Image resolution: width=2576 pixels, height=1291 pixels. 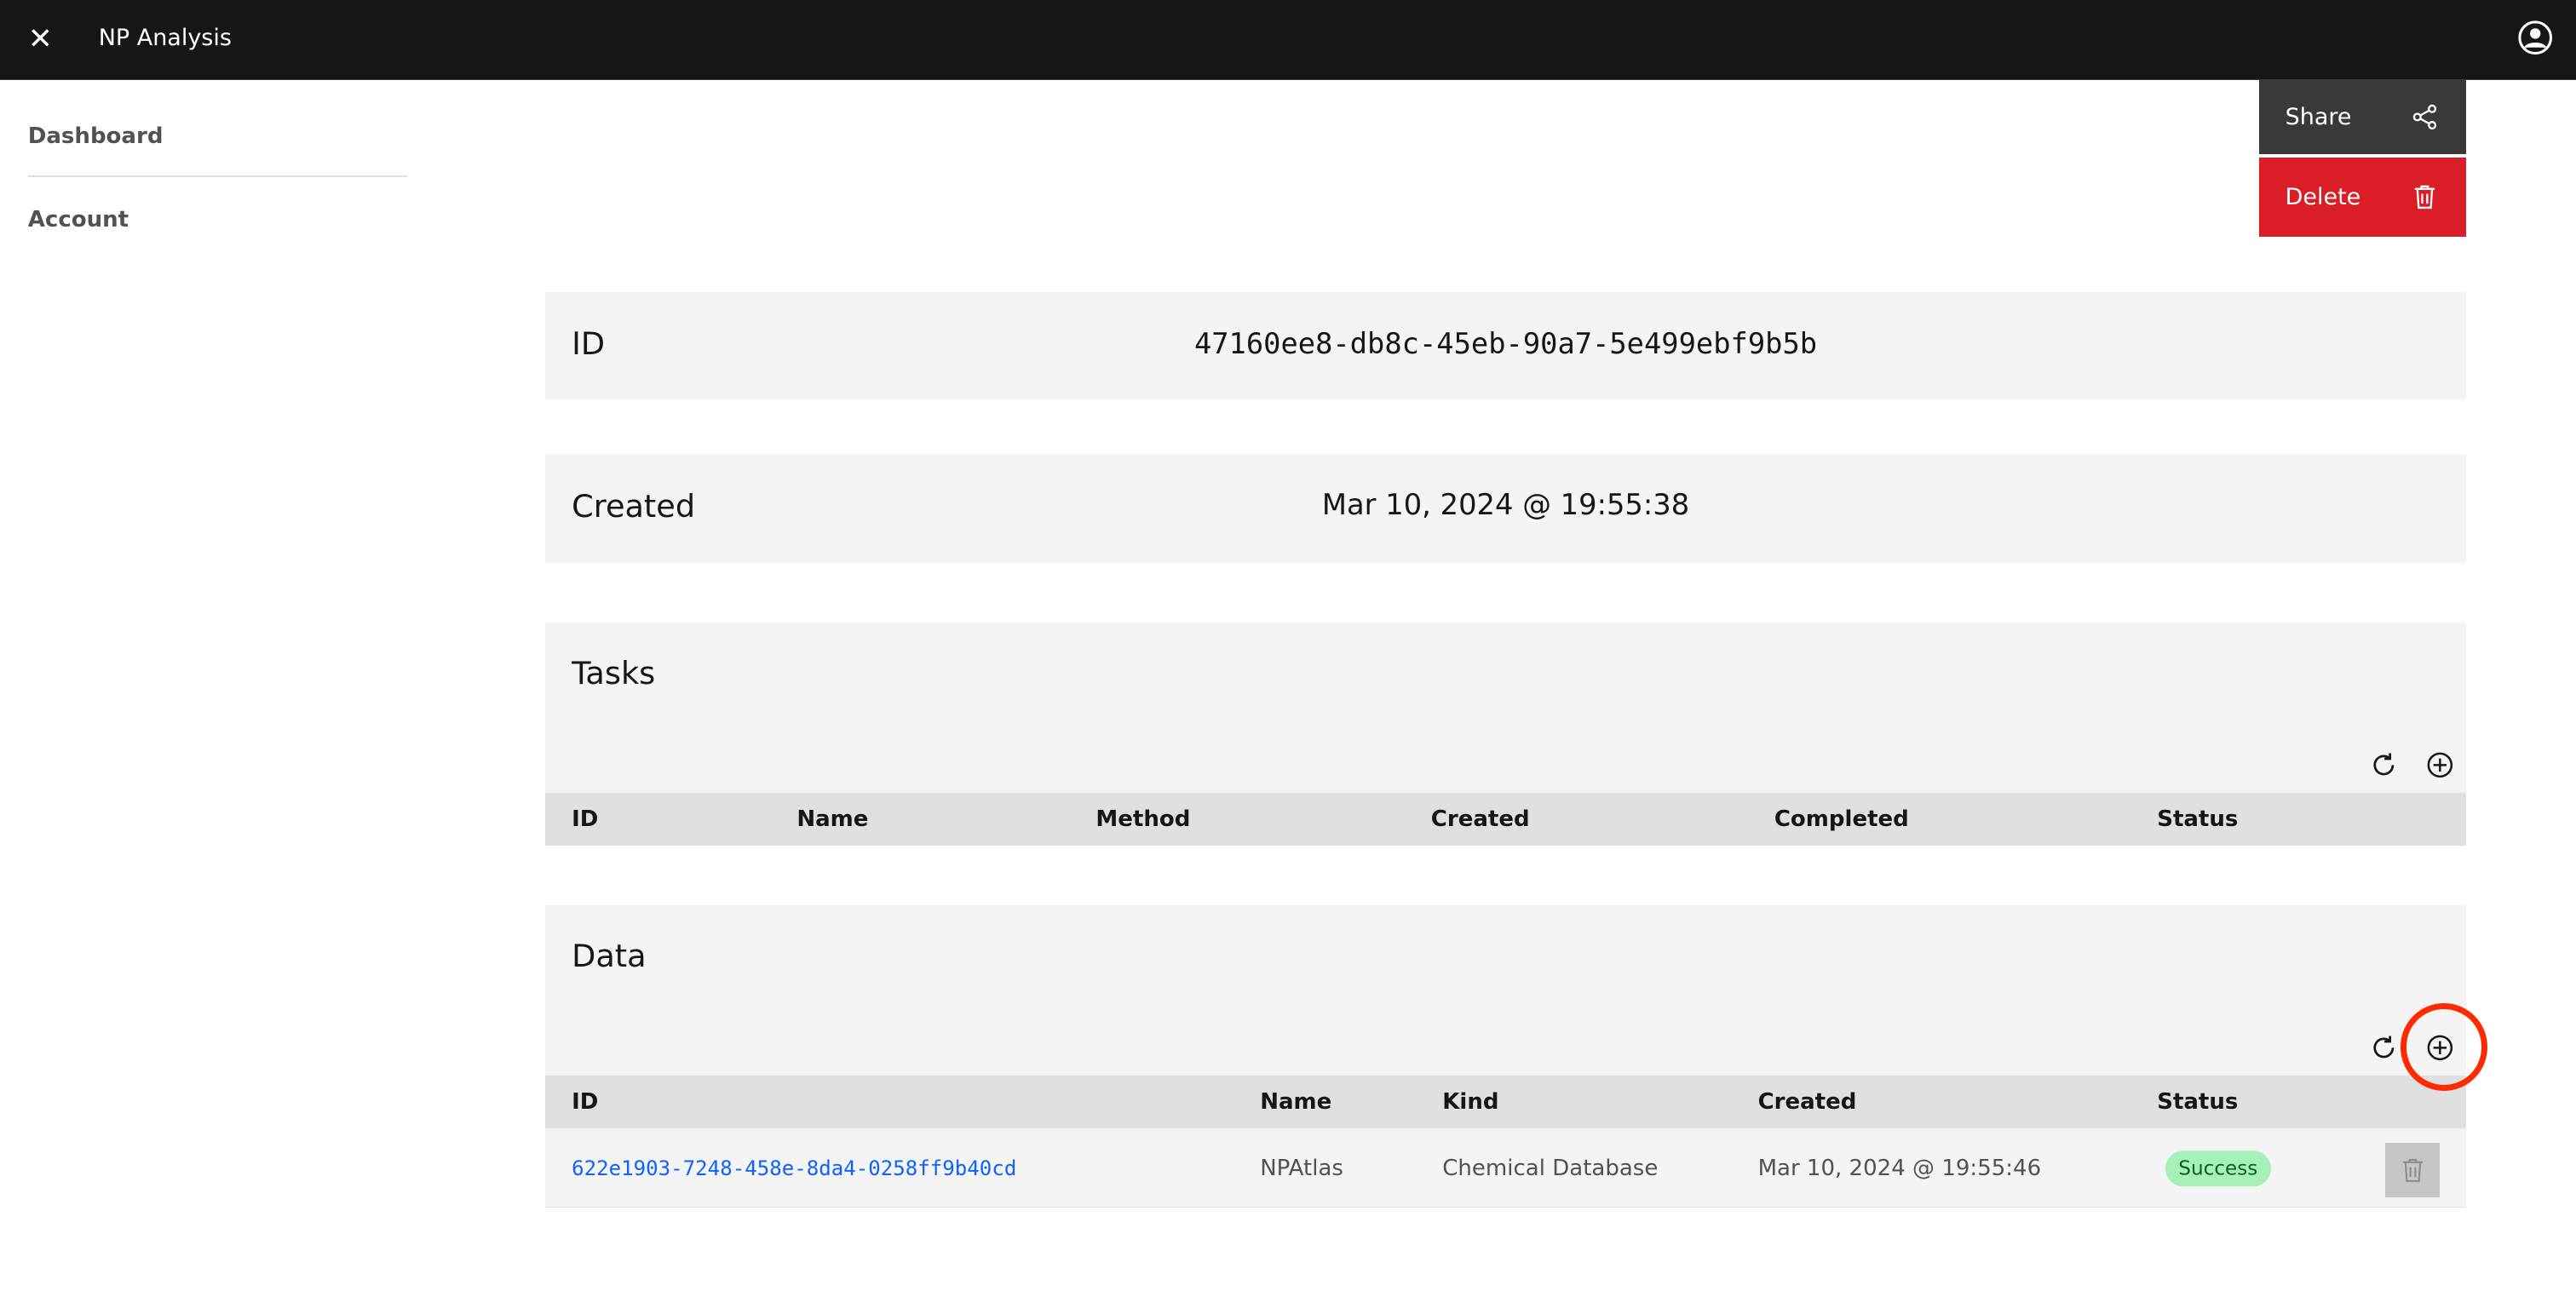 What do you see at coordinates (165, 37) in the screenshot?
I see `app-title: NP Analysis` at bounding box center [165, 37].